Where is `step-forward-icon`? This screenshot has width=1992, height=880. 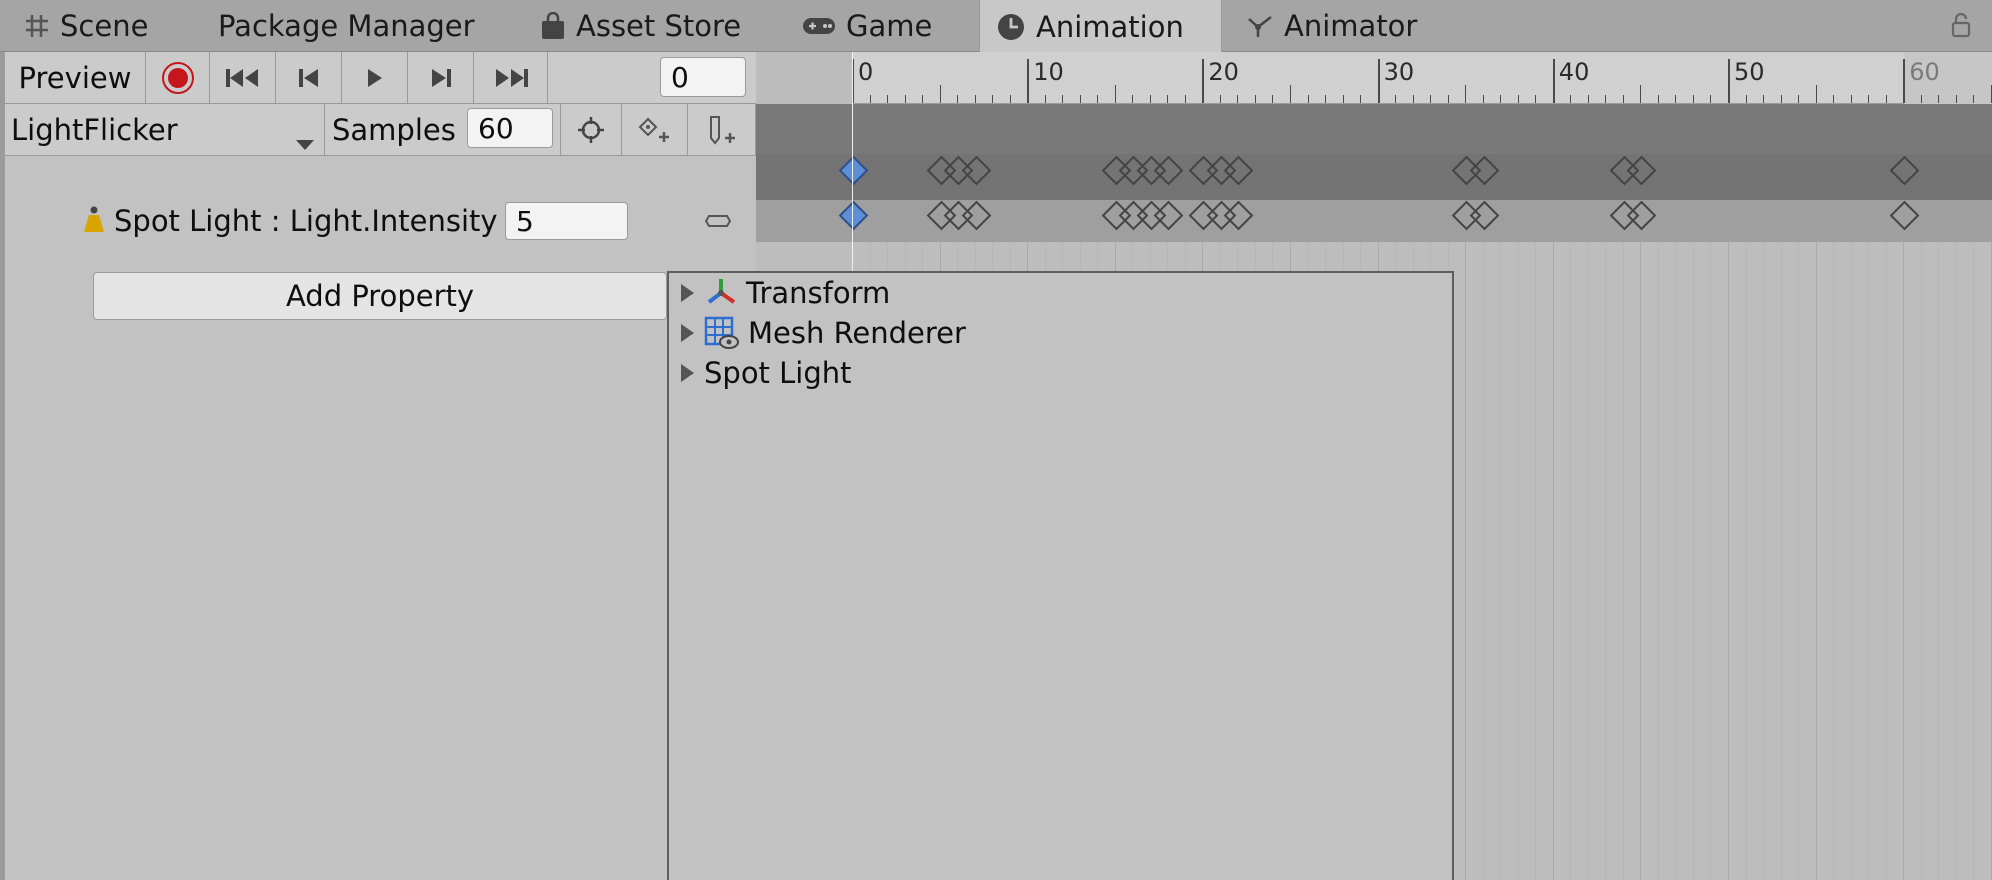
step-forward-icon is located at coordinates (441, 78).